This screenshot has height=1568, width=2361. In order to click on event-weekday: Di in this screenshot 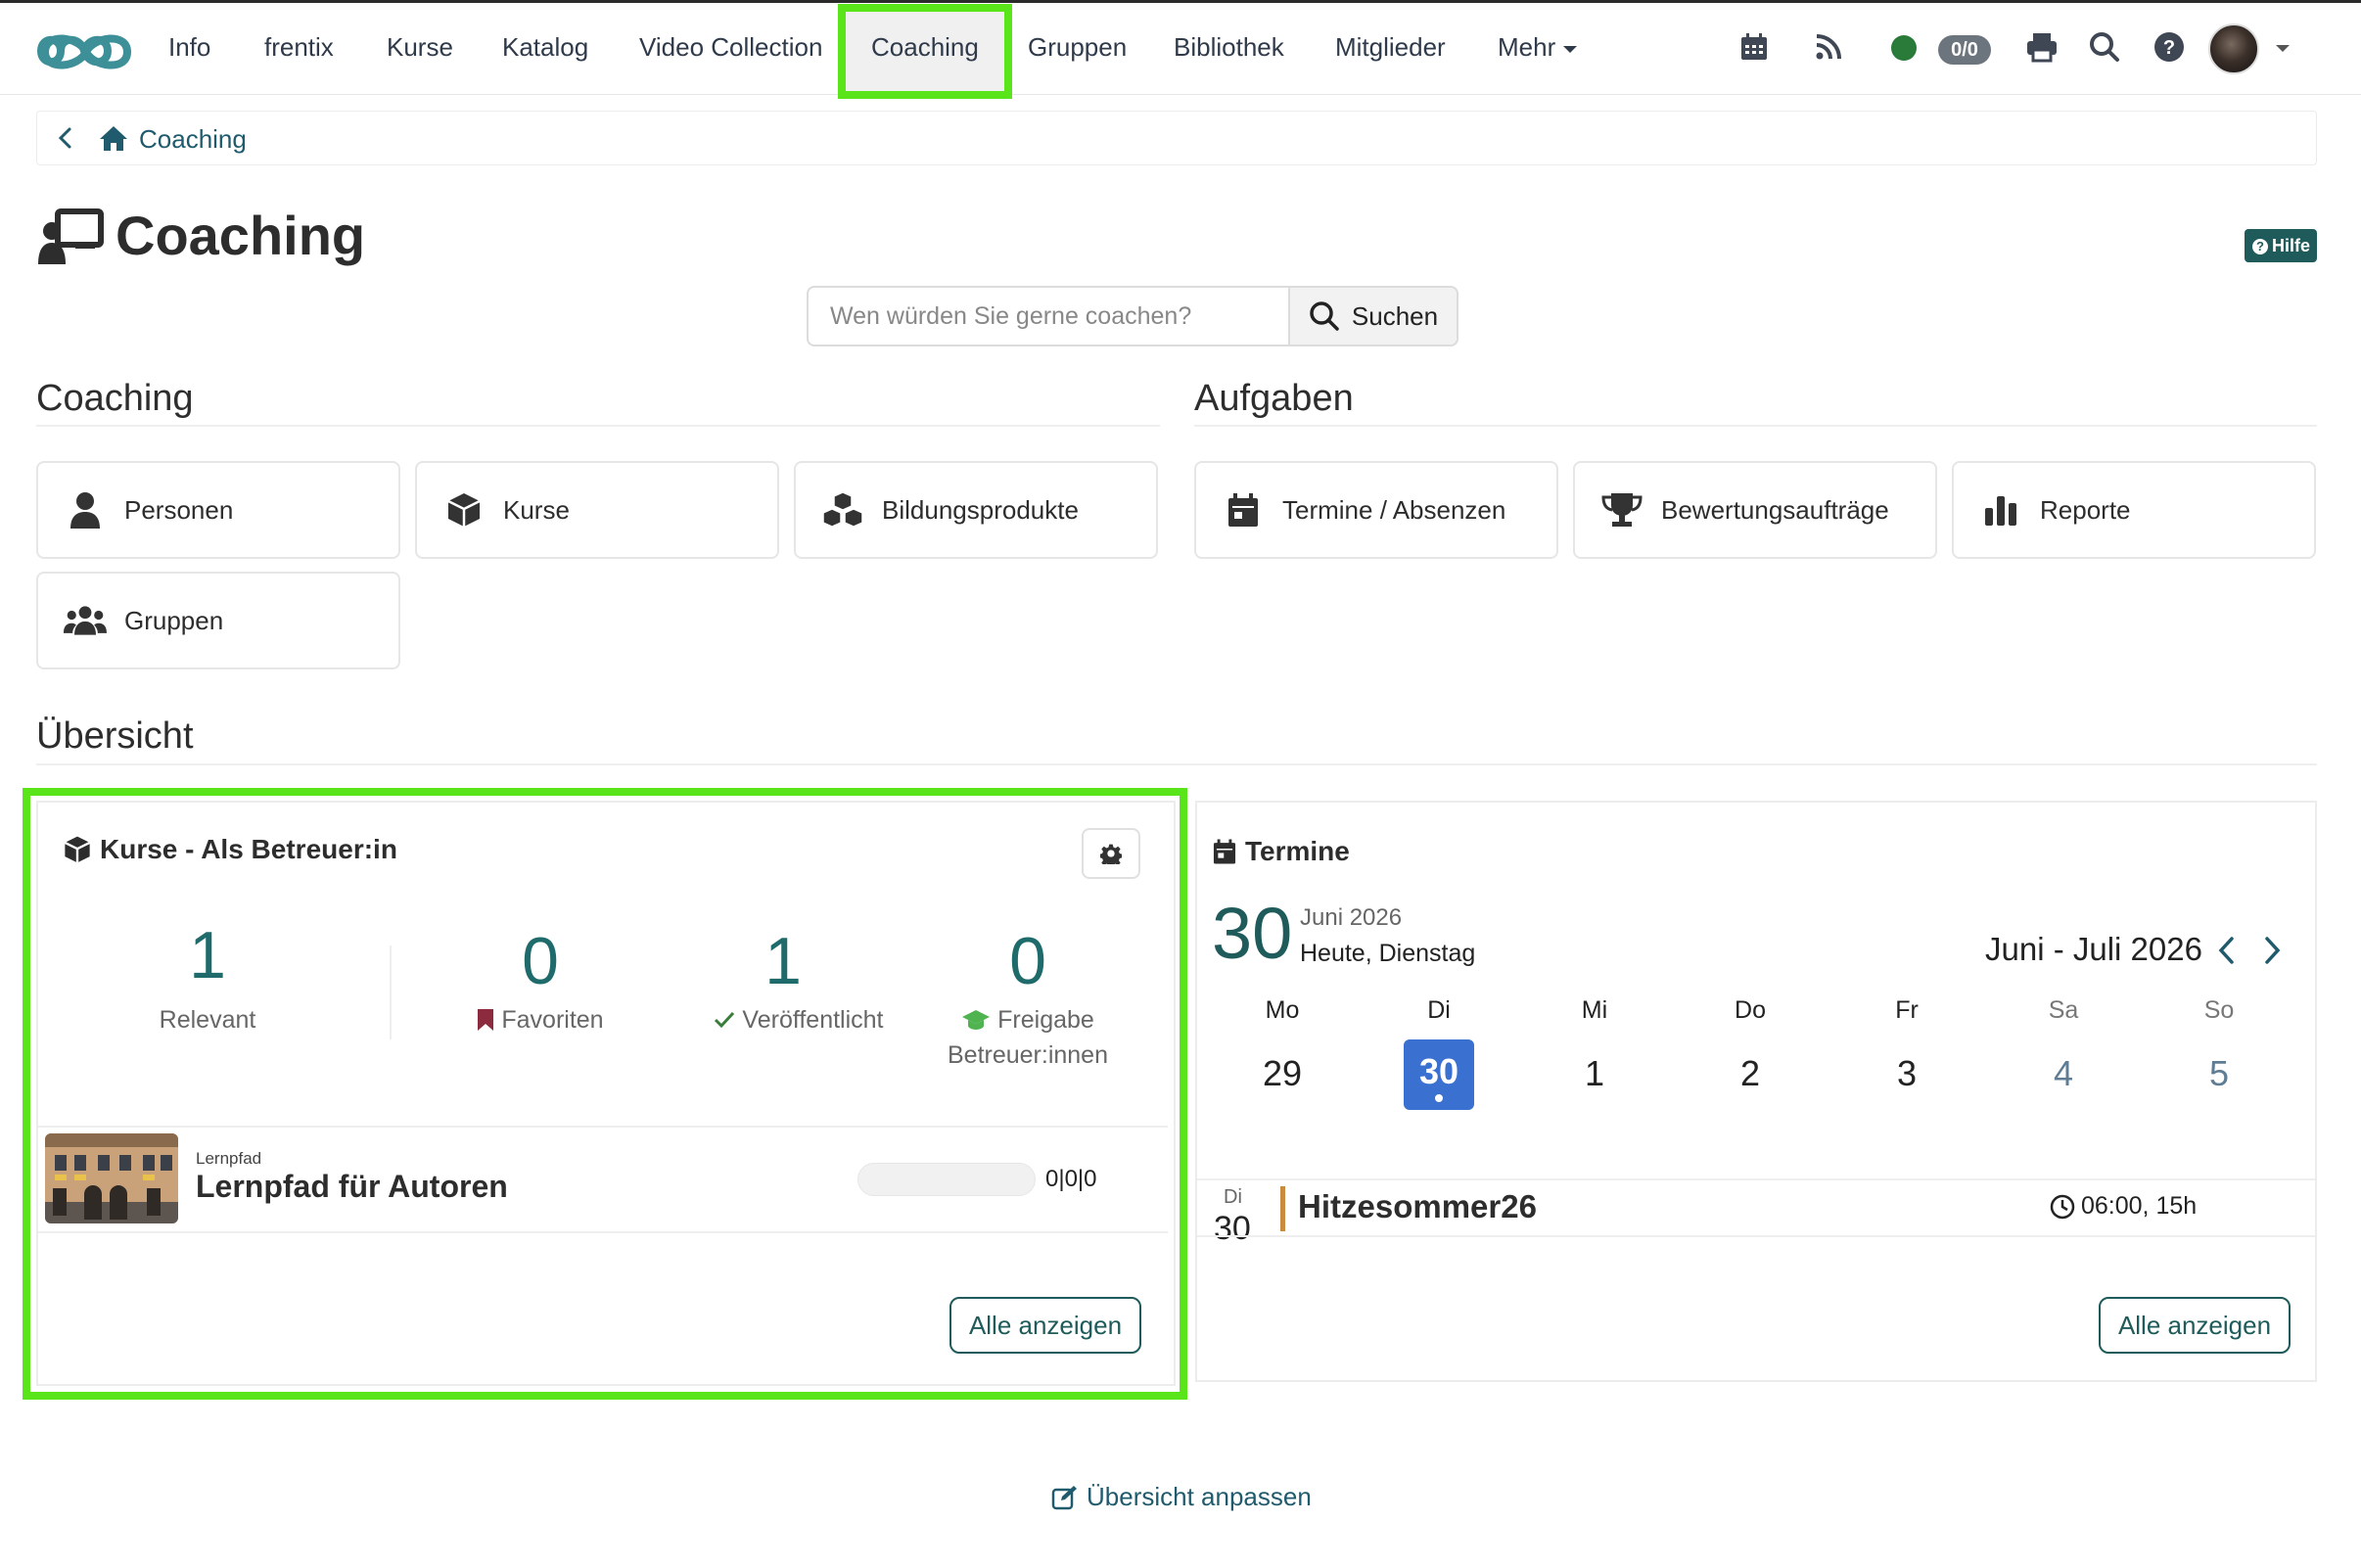, I will do `click(1233, 1197)`.